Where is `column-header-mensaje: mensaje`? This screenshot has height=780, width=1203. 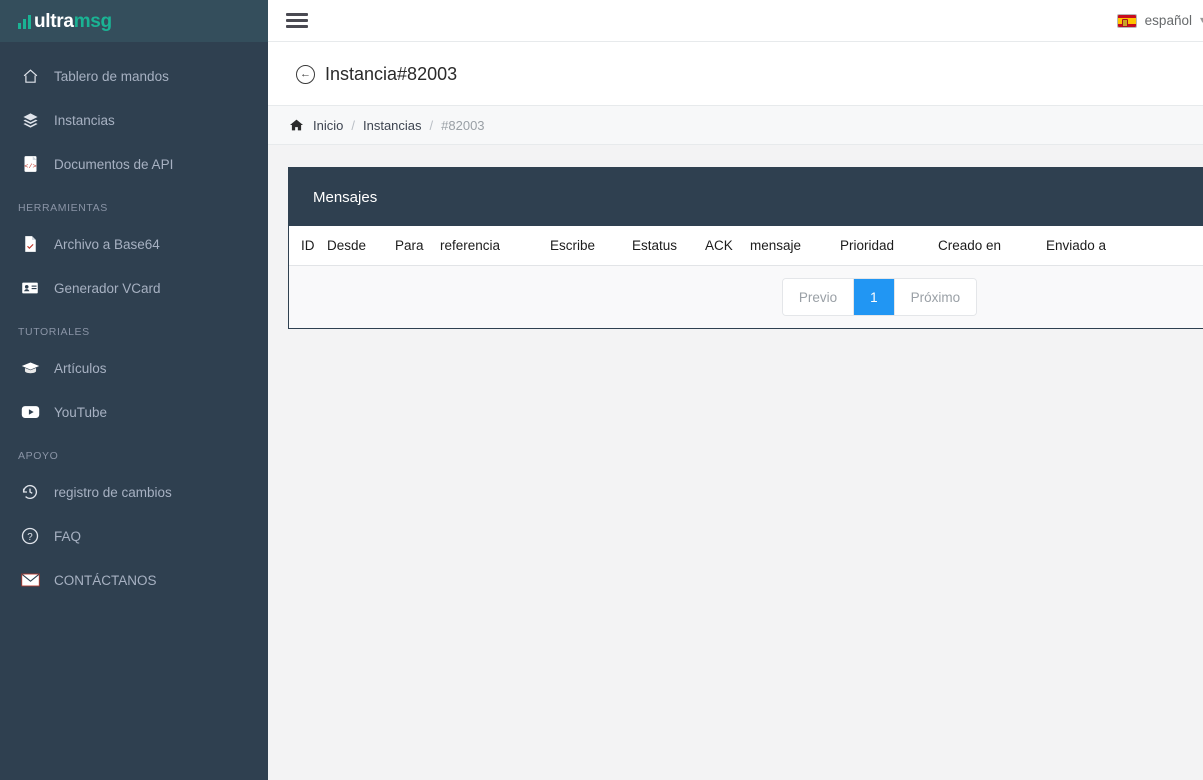
column-header-mensaje: mensaje is located at coordinates (795, 246).